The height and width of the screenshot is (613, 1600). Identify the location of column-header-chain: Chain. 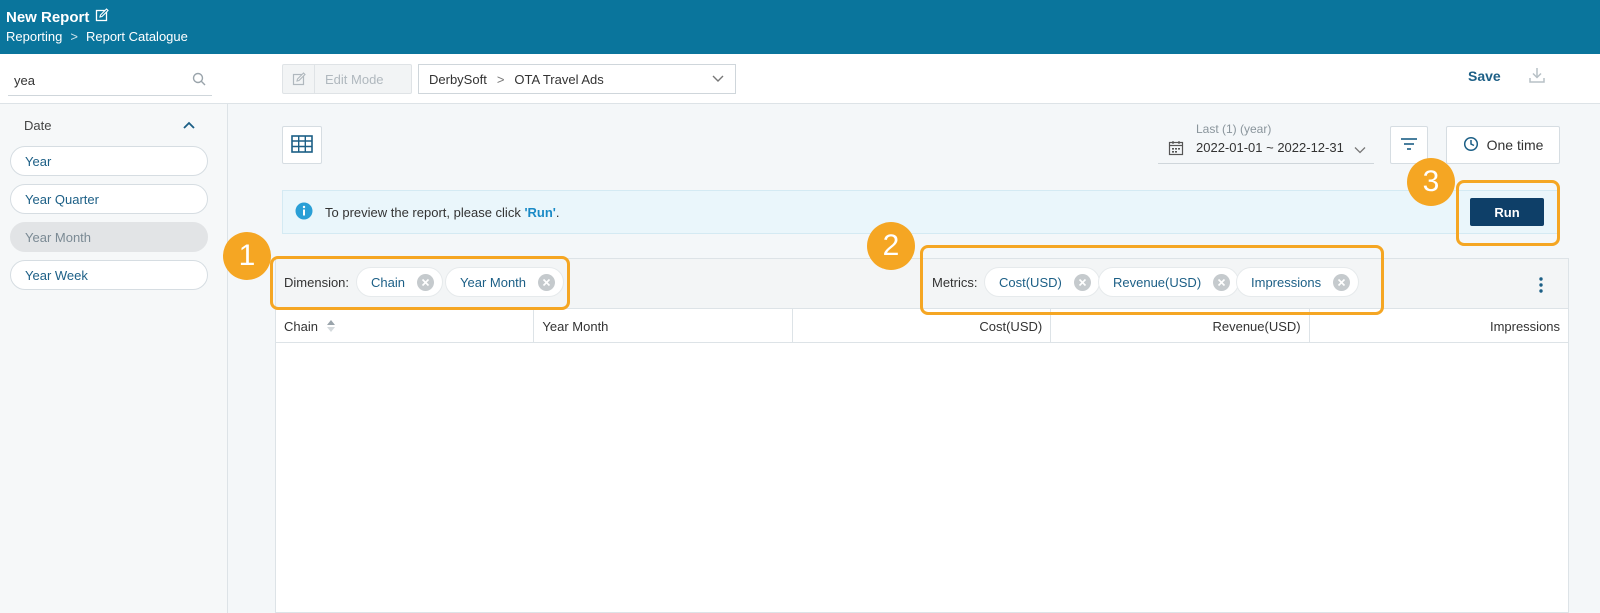
(405, 326).